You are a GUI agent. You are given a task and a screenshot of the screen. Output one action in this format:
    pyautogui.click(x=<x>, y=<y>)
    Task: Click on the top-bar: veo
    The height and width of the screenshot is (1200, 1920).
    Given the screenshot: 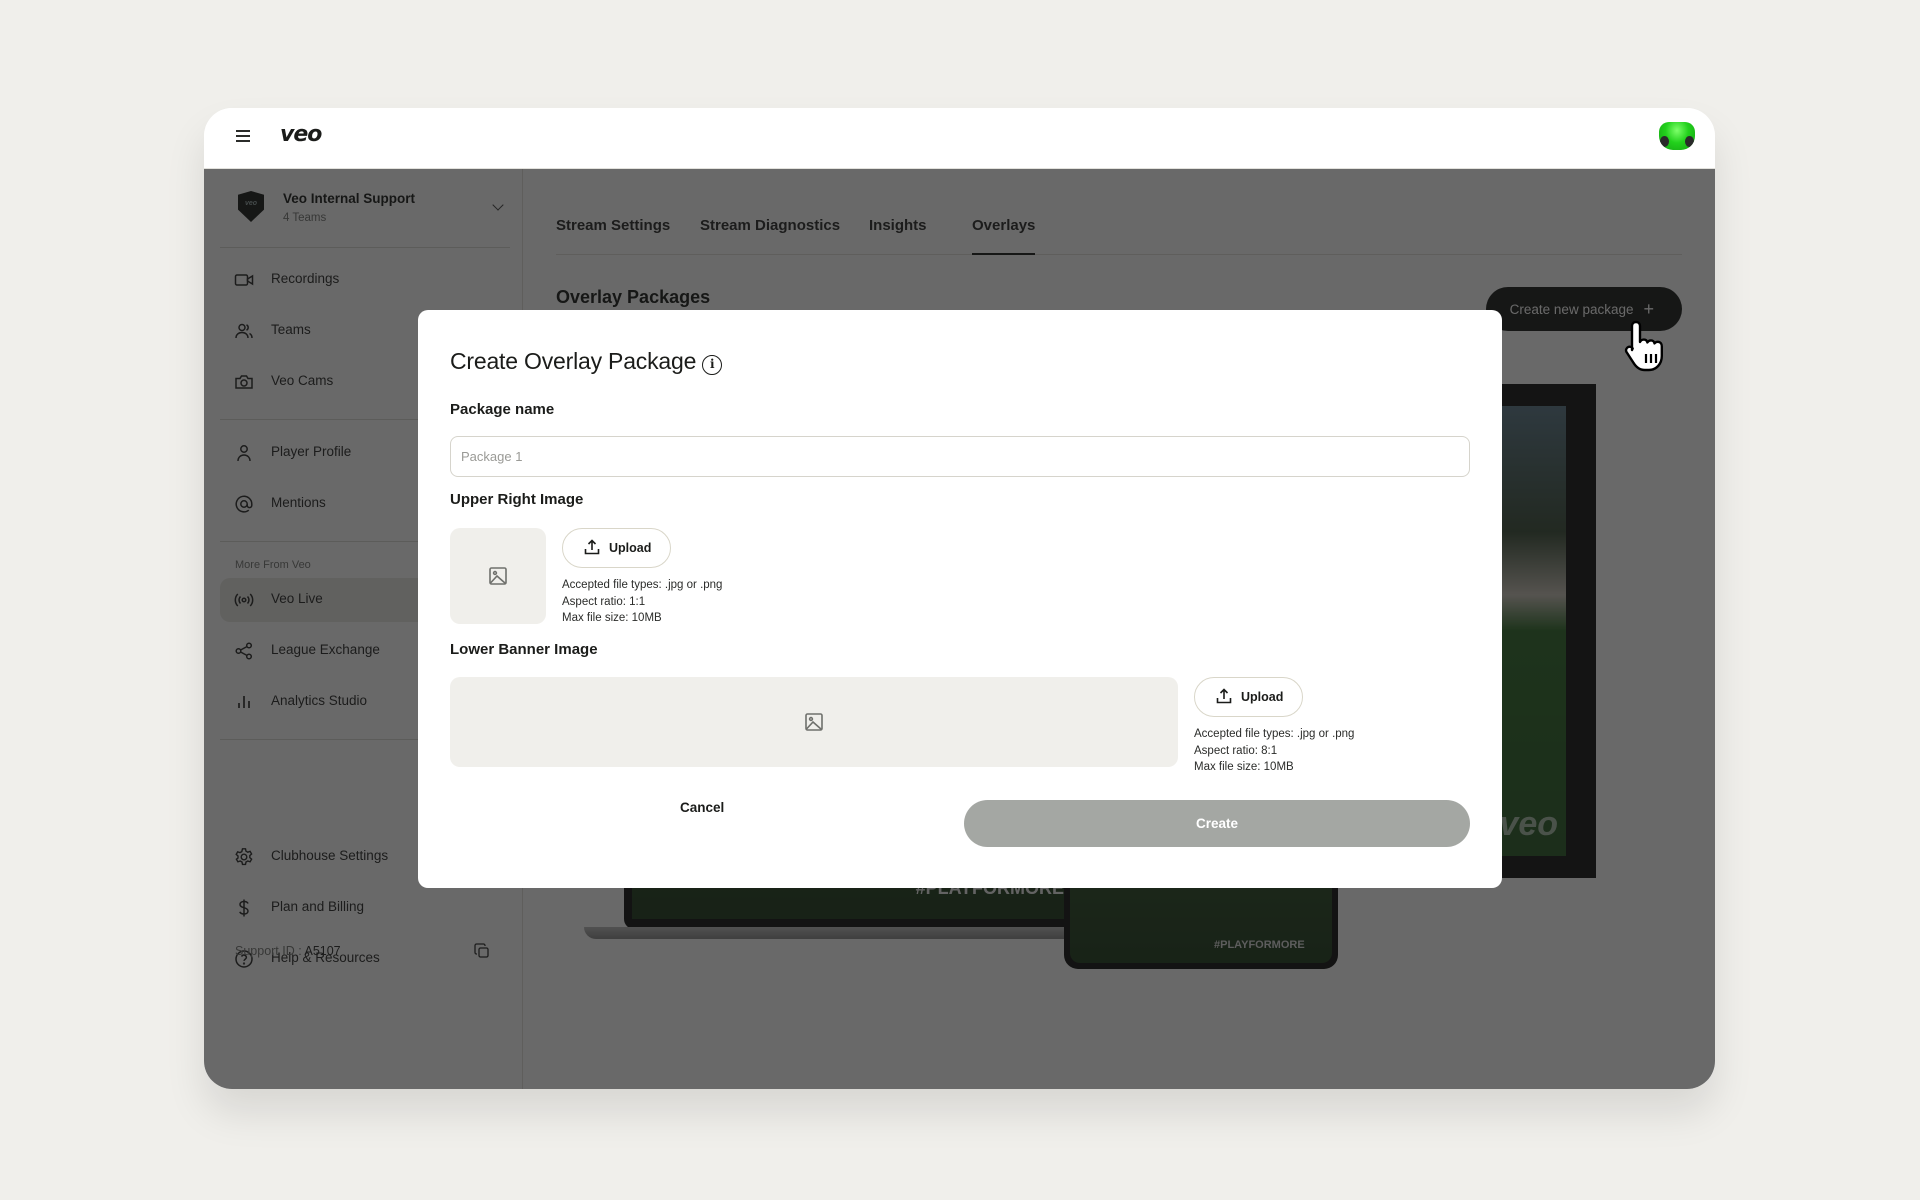 What is the action you would take?
    pyautogui.click(x=959, y=138)
    